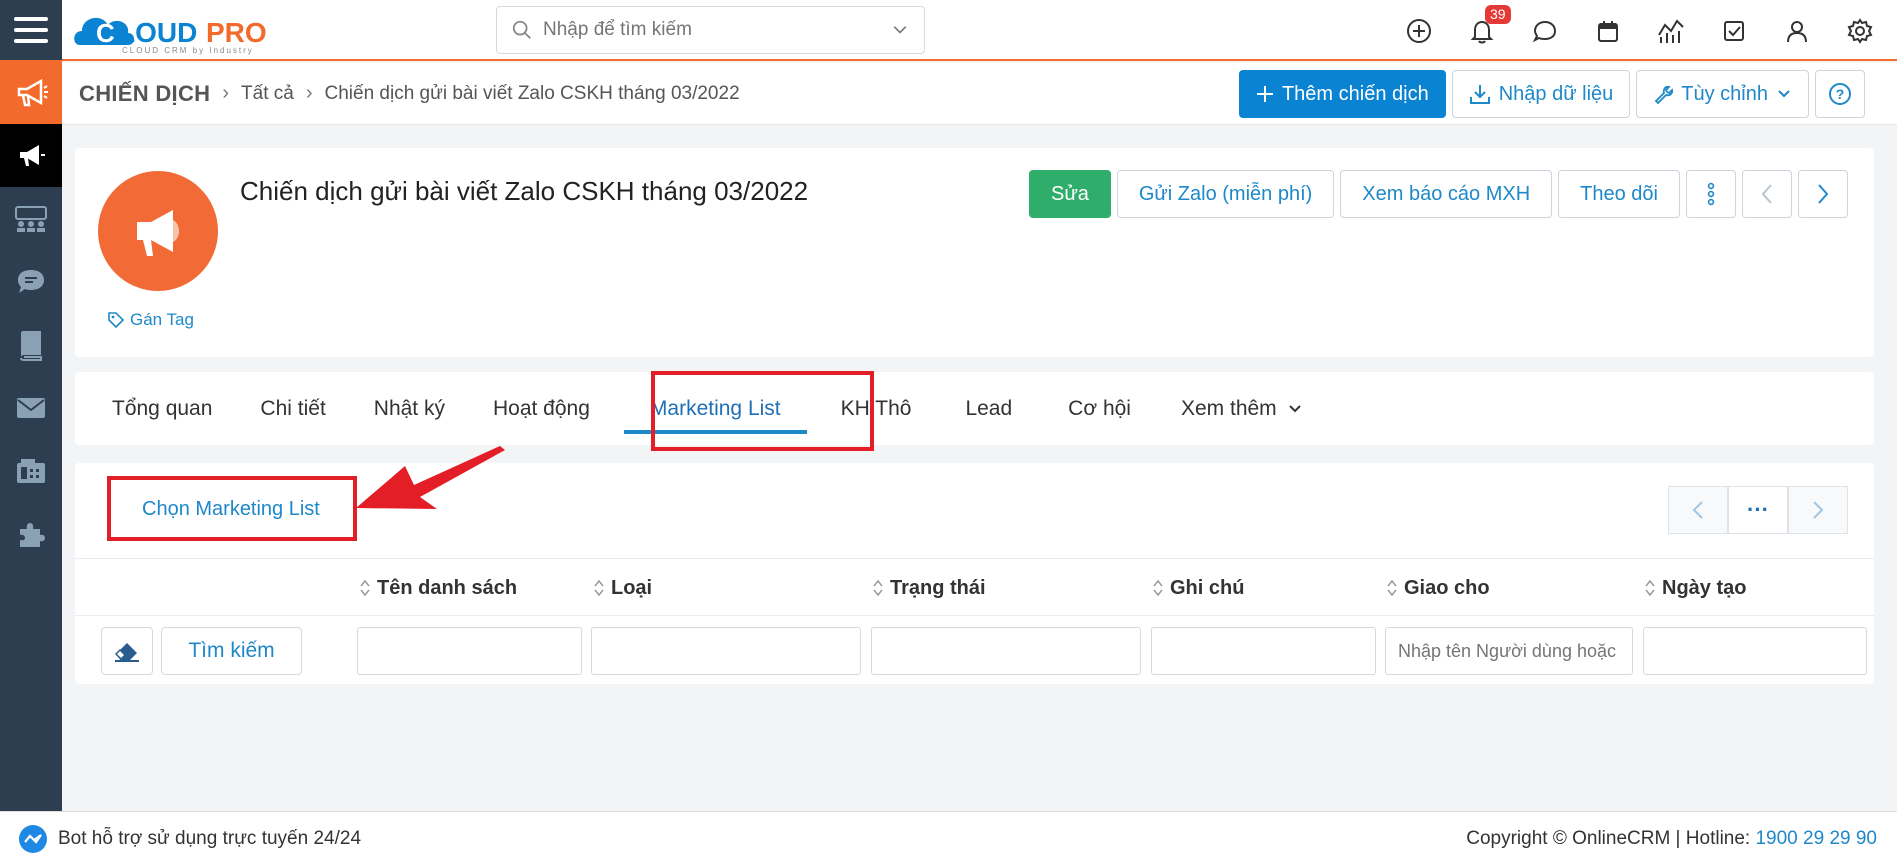 The image size is (1897, 866). I want to click on sidebar-item-marketing, so click(31, 92).